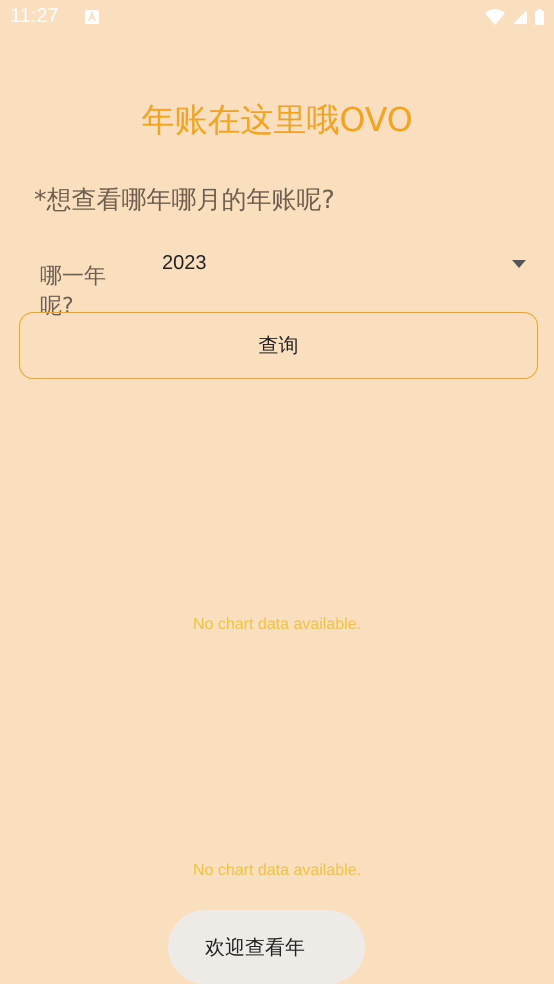  Describe the element at coordinates (185, 200) in the screenshot. I see `question-text: *想查看哪年哪月的年账呢?` at that location.